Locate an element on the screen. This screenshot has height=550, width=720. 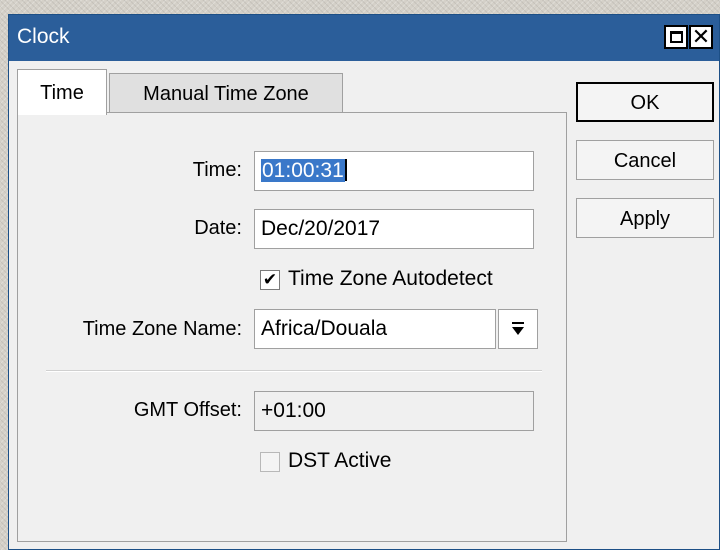
close-icon: ✕ is located at coordinates (701, 36).